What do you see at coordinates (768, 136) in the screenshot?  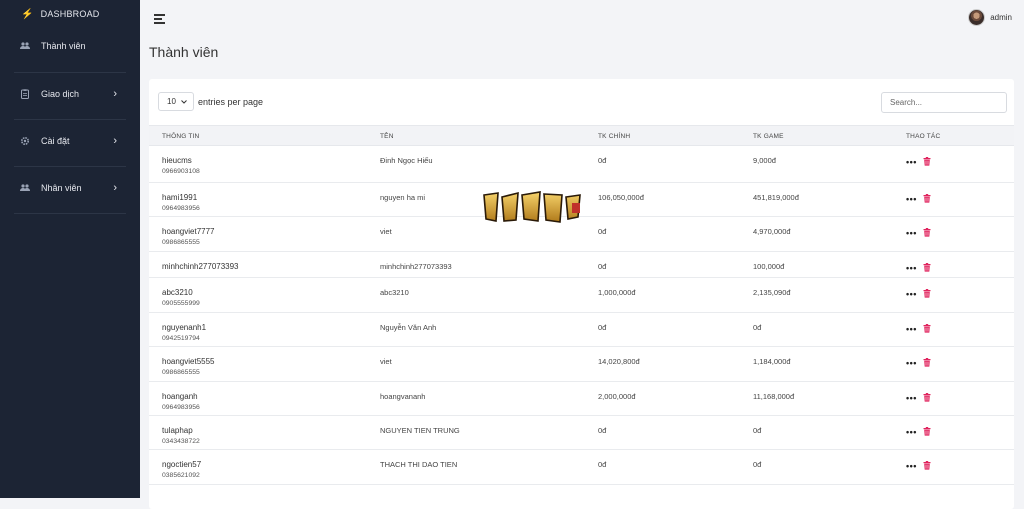 I see `column-header-game-account: TK GAME` at bounding box center [768, 136].